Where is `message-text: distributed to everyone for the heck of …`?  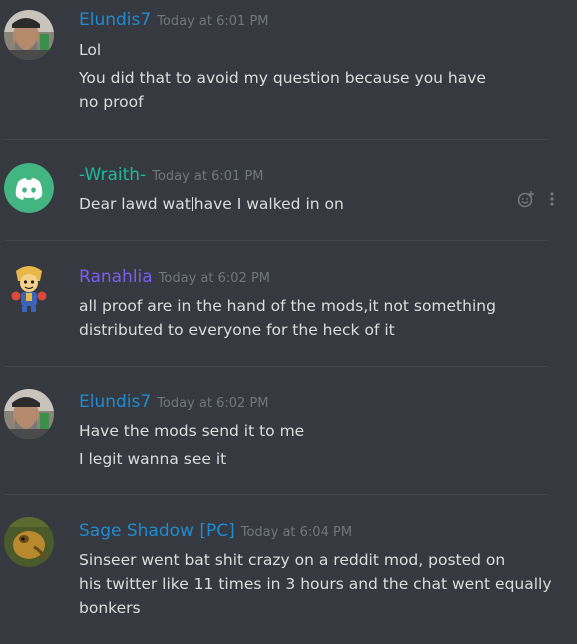 message-text: distributed to everyone for the heck of … is located at coordinates (237, 330).